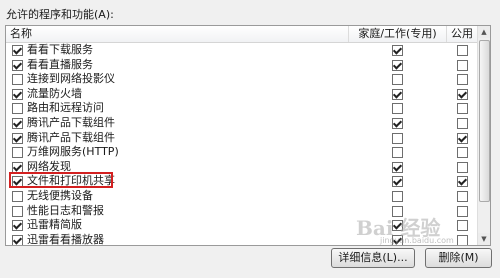 This screenshot has height=278, width=500. What do you see at coordinates (242, 50) in the screenshot?
I see `list-item: 看看下载服务` at bounding box center [242, 50].